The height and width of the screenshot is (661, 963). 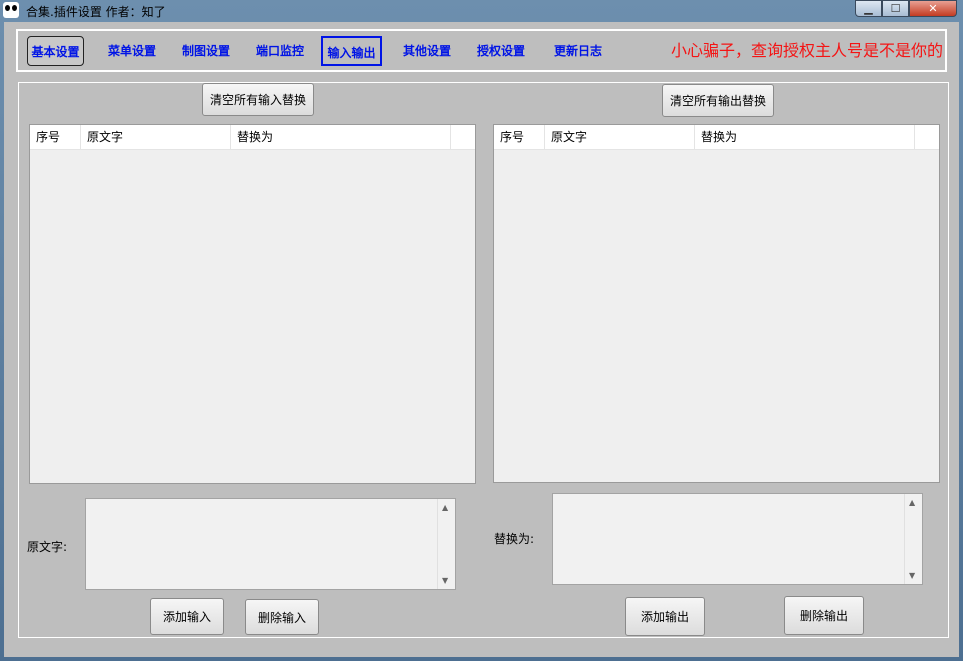 What do you see at coordinates (280, 51) in the screenshot?
I see `tab-port-monitor: 端口监控` at bounding box center [280, 51].